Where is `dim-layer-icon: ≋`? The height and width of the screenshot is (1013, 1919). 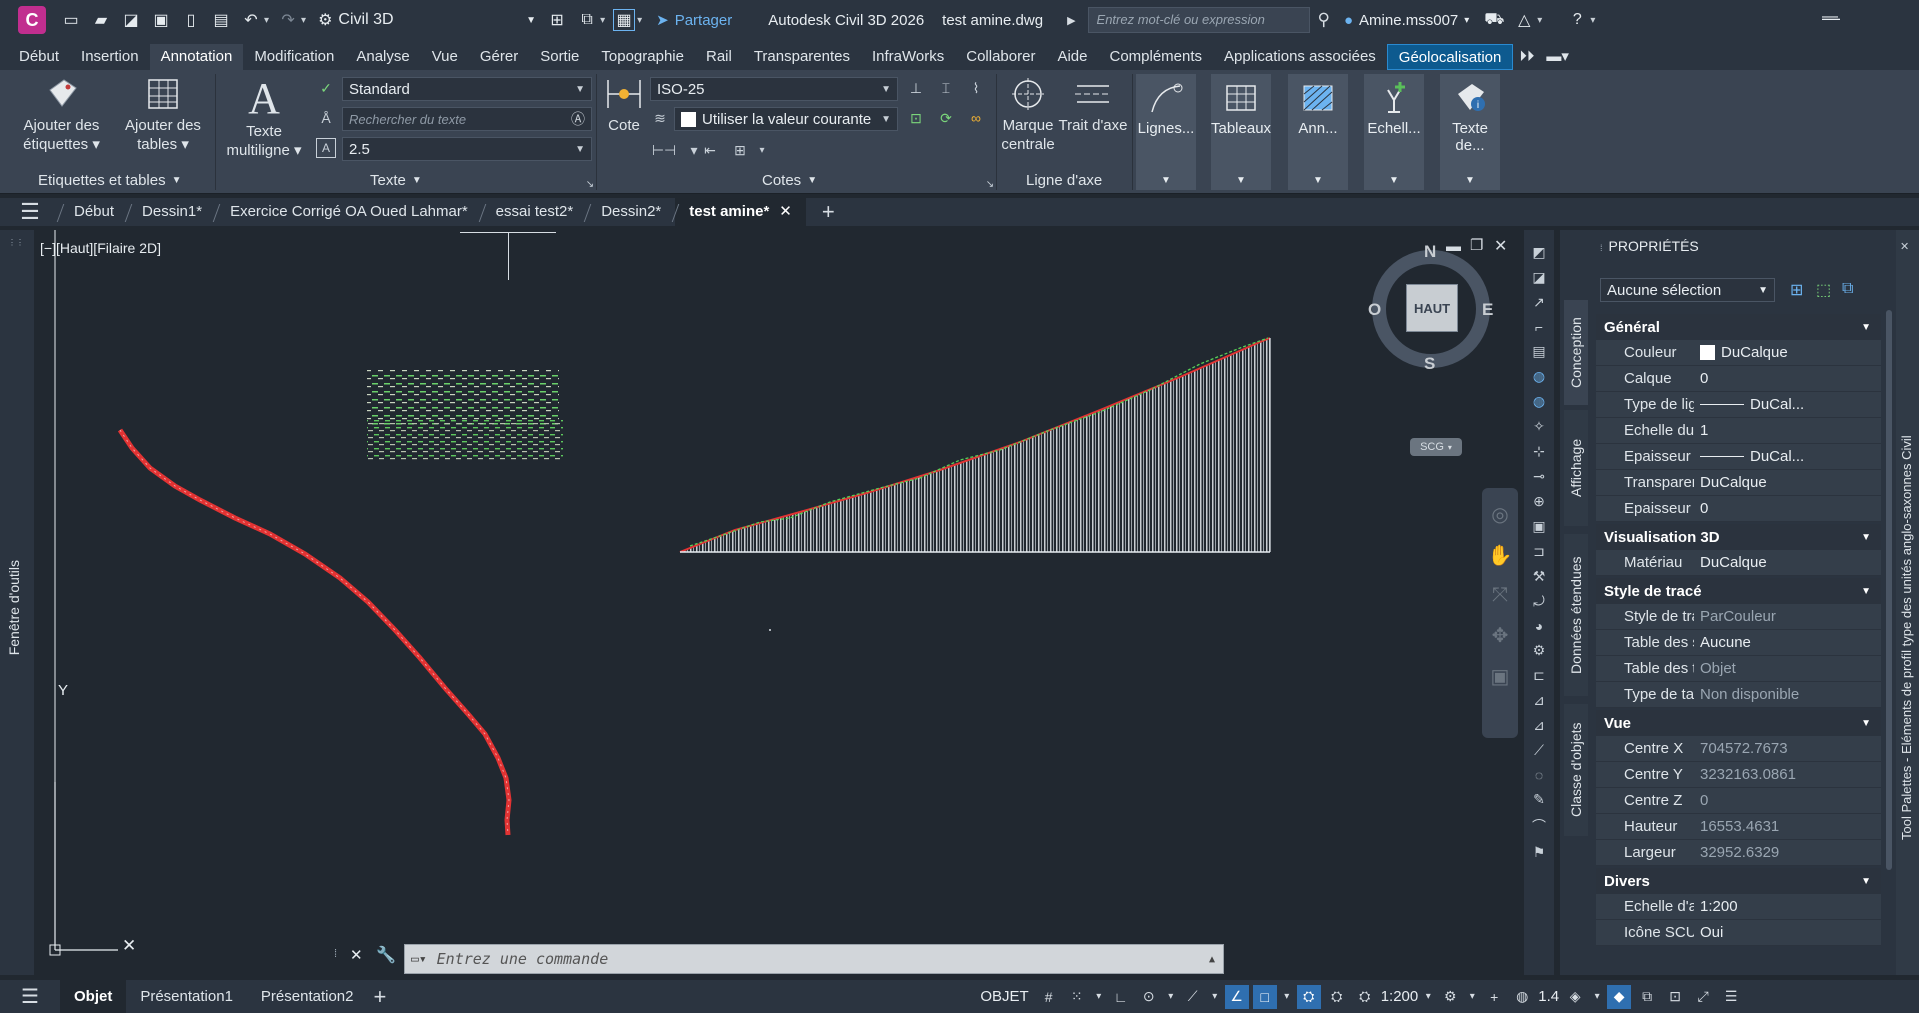
dim-layer-icon: ≋ is located at coordinates (660, 118).